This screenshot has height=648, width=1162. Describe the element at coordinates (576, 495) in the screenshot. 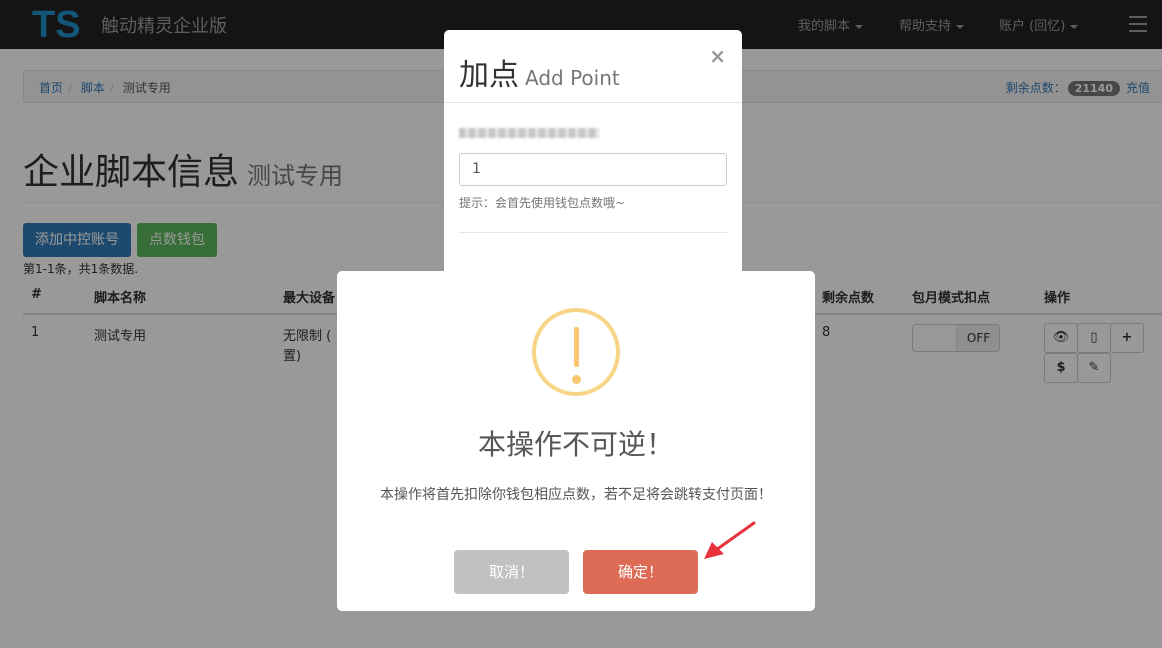

I see `dialog-text: 本操作将首先扣除你钱包相应点数，若不足将会跳转支付页面！` at that location.